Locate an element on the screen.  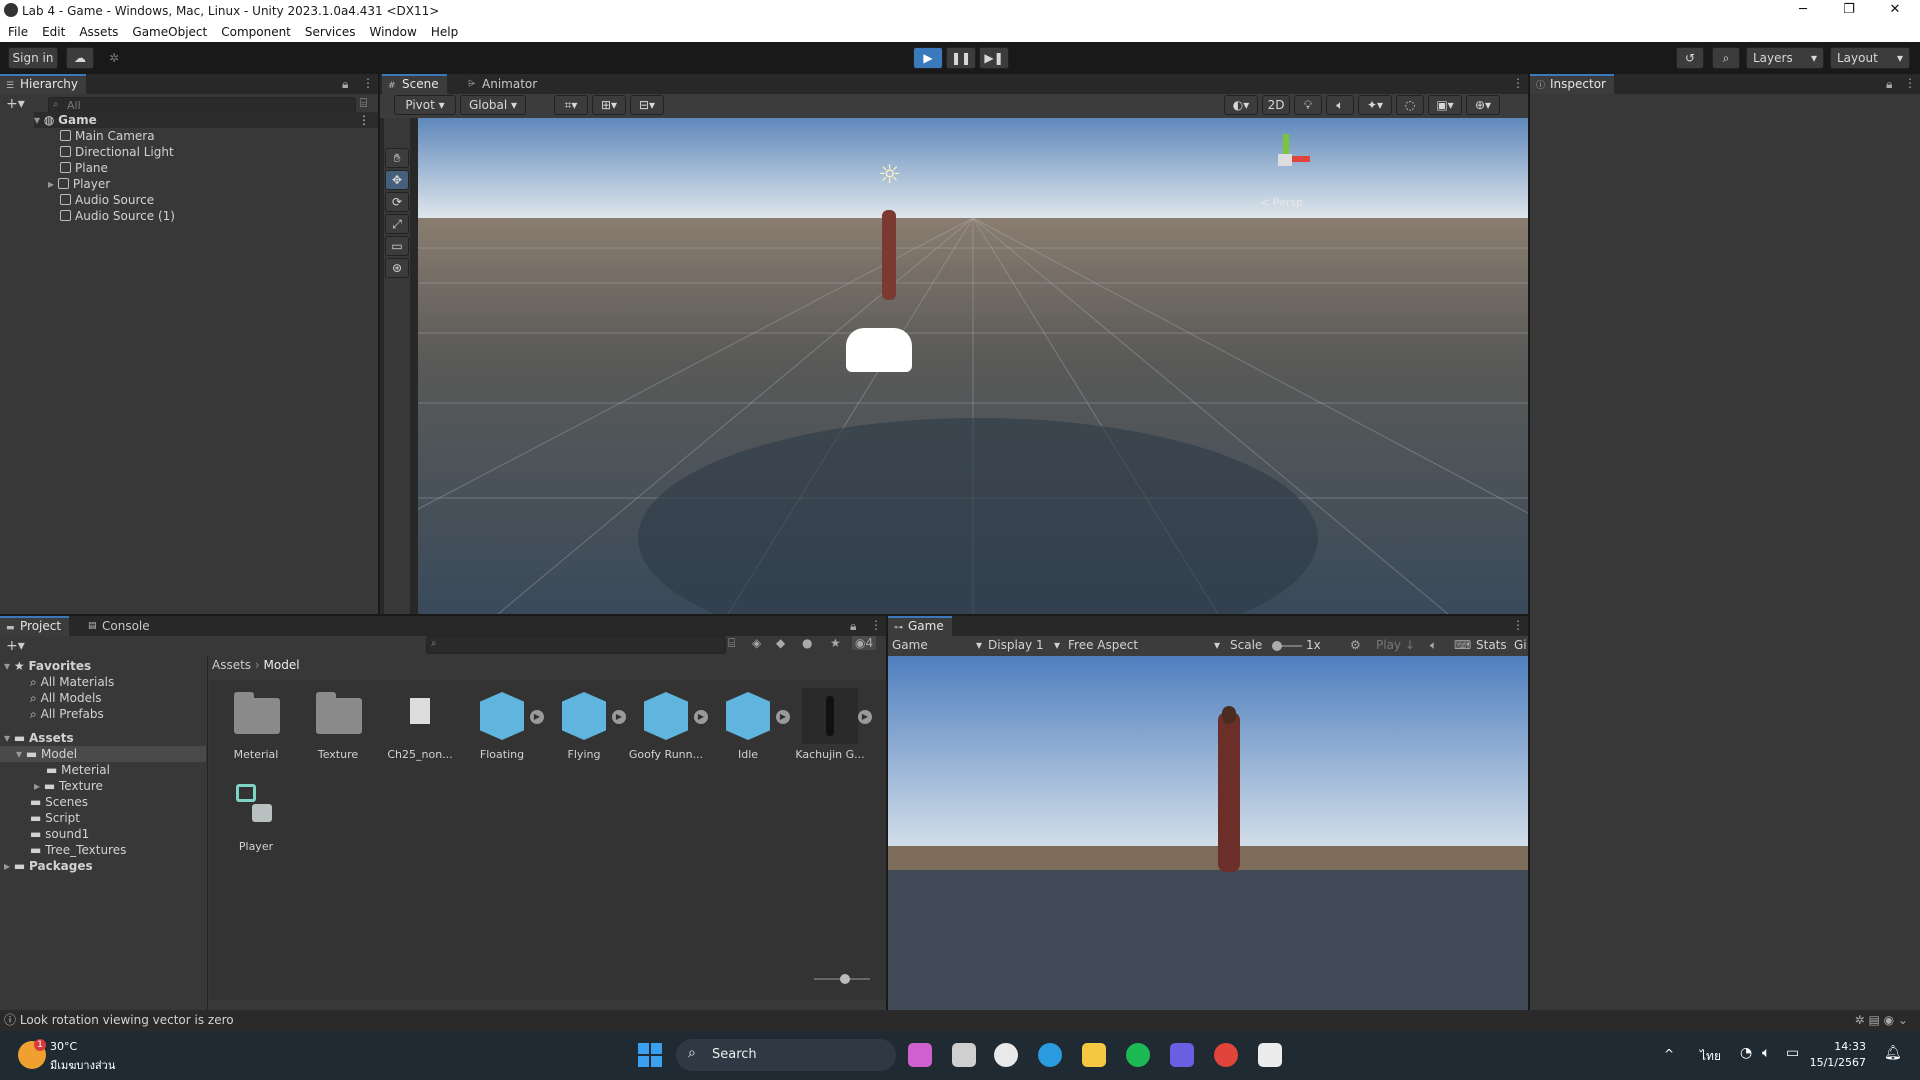
tree-item: ▬ Script is located at coordinates (55, 818).